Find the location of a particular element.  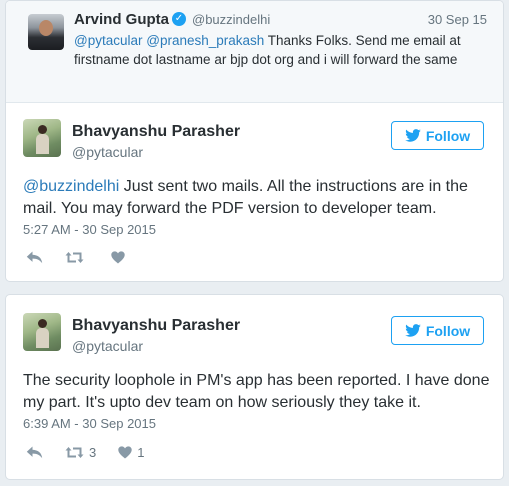

retweet-button is located at coordinates (77, 257).